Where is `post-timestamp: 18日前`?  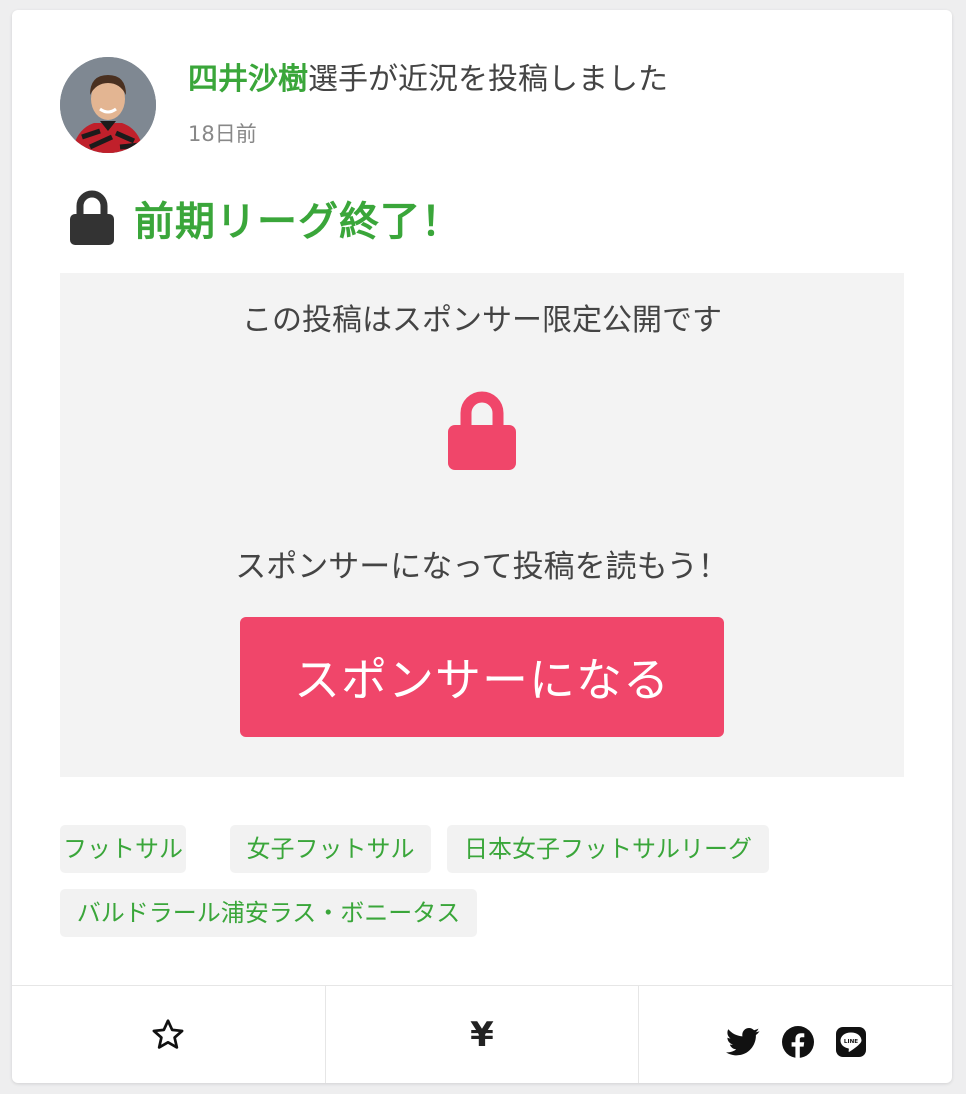 post-timestamp: 18日前 is located at coordinates (222, 134).